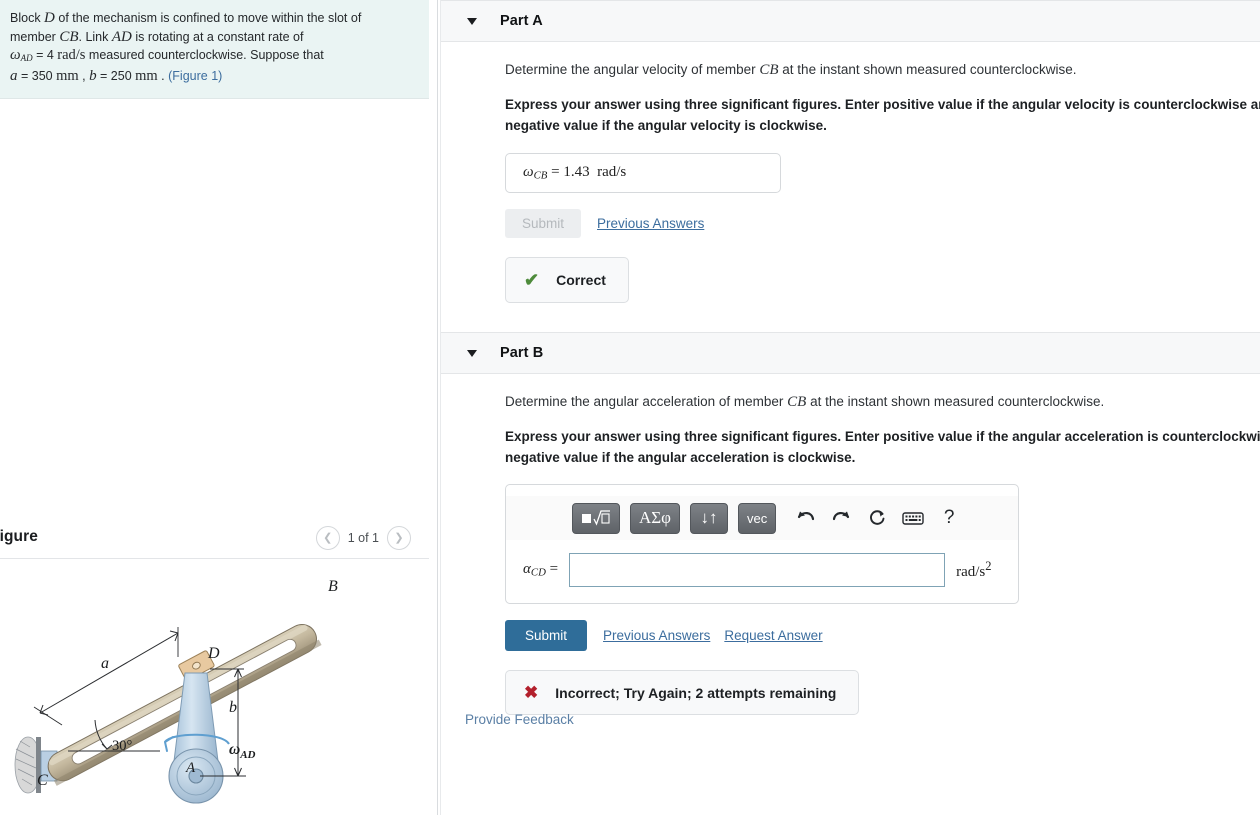  What do you see at coordinates (540, 569) in the screenshot?
I see `part-b-input-label: αCD =` at bounding box center [540, 569].